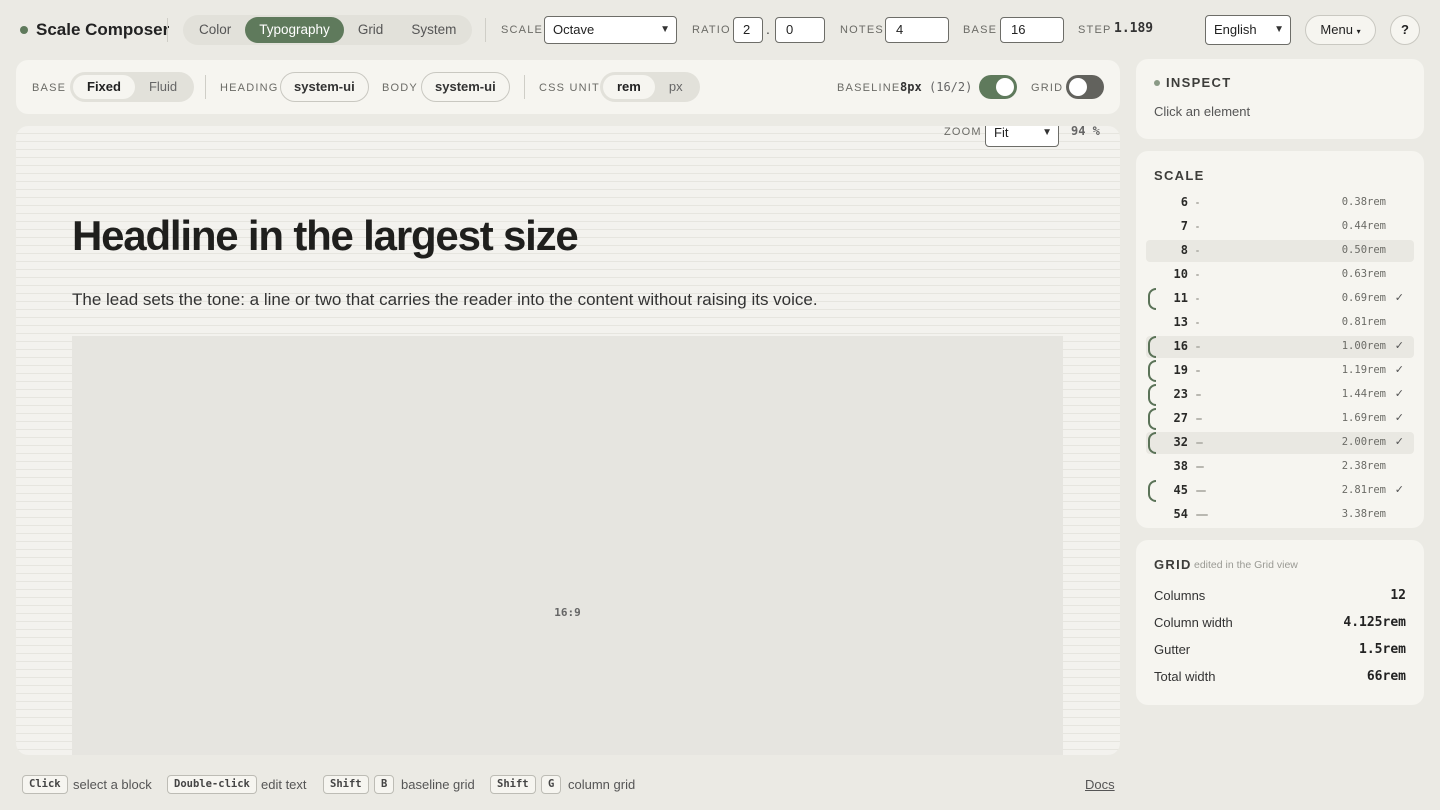 This screenshot has width=1440, height=810. Describe the element at coordinates (465, 87) in the screenshot. I see `body-font-button: system-ui` at that location.